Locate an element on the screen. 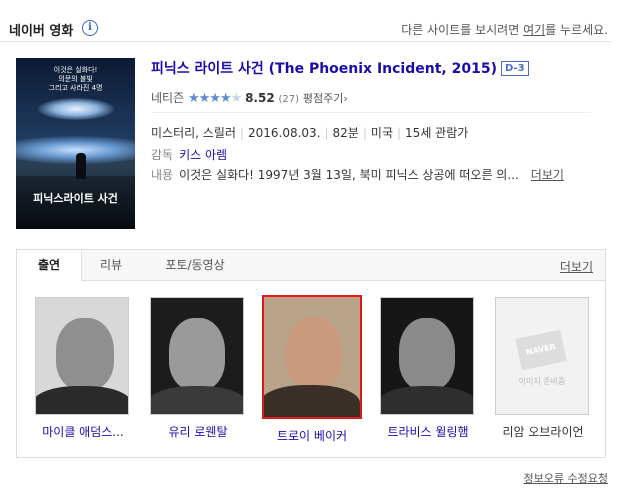 This screenshot has width=630, height=497. cast-name: 유리 로웬탈 is located at coordinates (198, 431).